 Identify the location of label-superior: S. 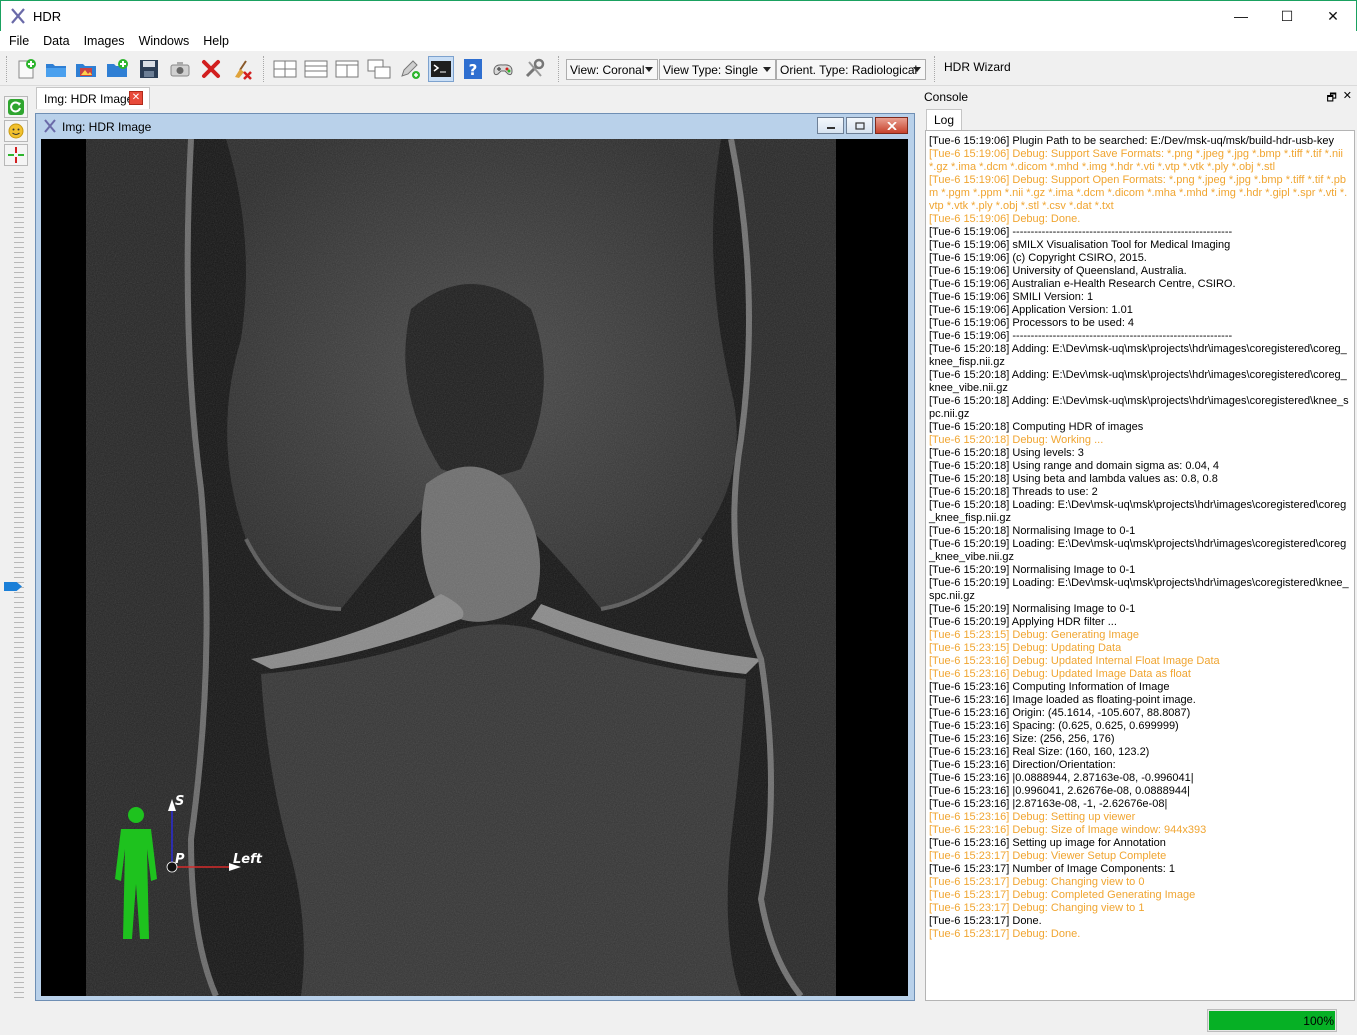
(179, 801).